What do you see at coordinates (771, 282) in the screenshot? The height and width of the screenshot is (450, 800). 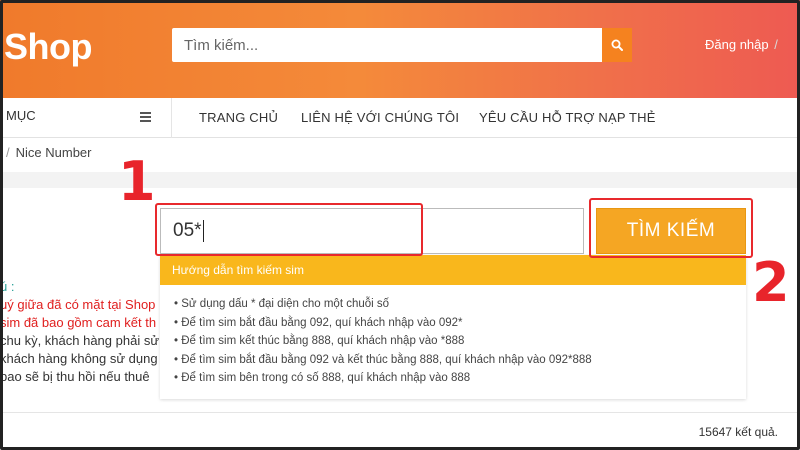 I see `step-number-2: 2` at bounding box center [771, 282].